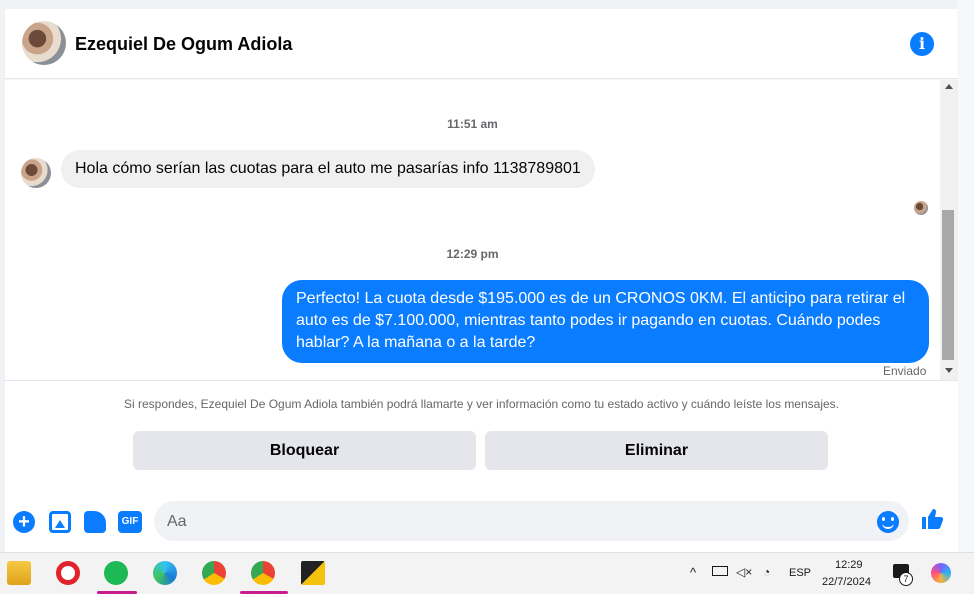 This screenshot has width=974, height=594. Describe the element at coordinates (481, 4) in the screenshot. I see `top-edge` at that location.